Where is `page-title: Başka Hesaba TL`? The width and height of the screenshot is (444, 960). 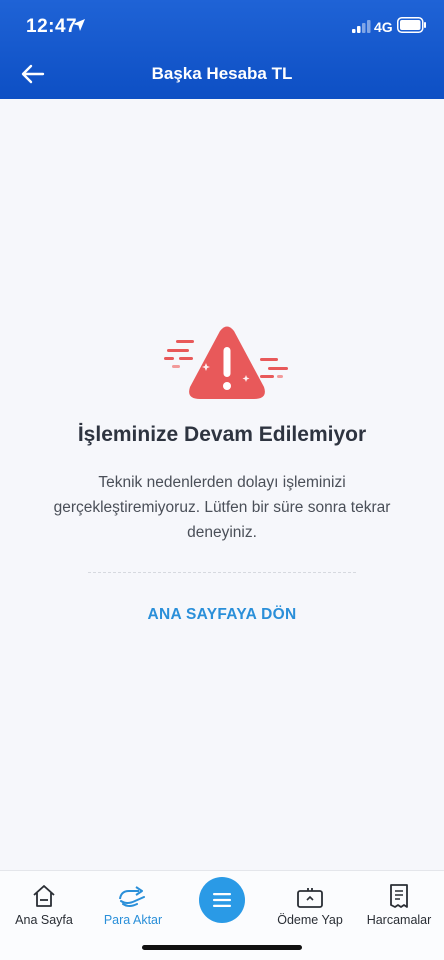 page-title: Başka Hesaba TL is located at coordinates (222, 73).